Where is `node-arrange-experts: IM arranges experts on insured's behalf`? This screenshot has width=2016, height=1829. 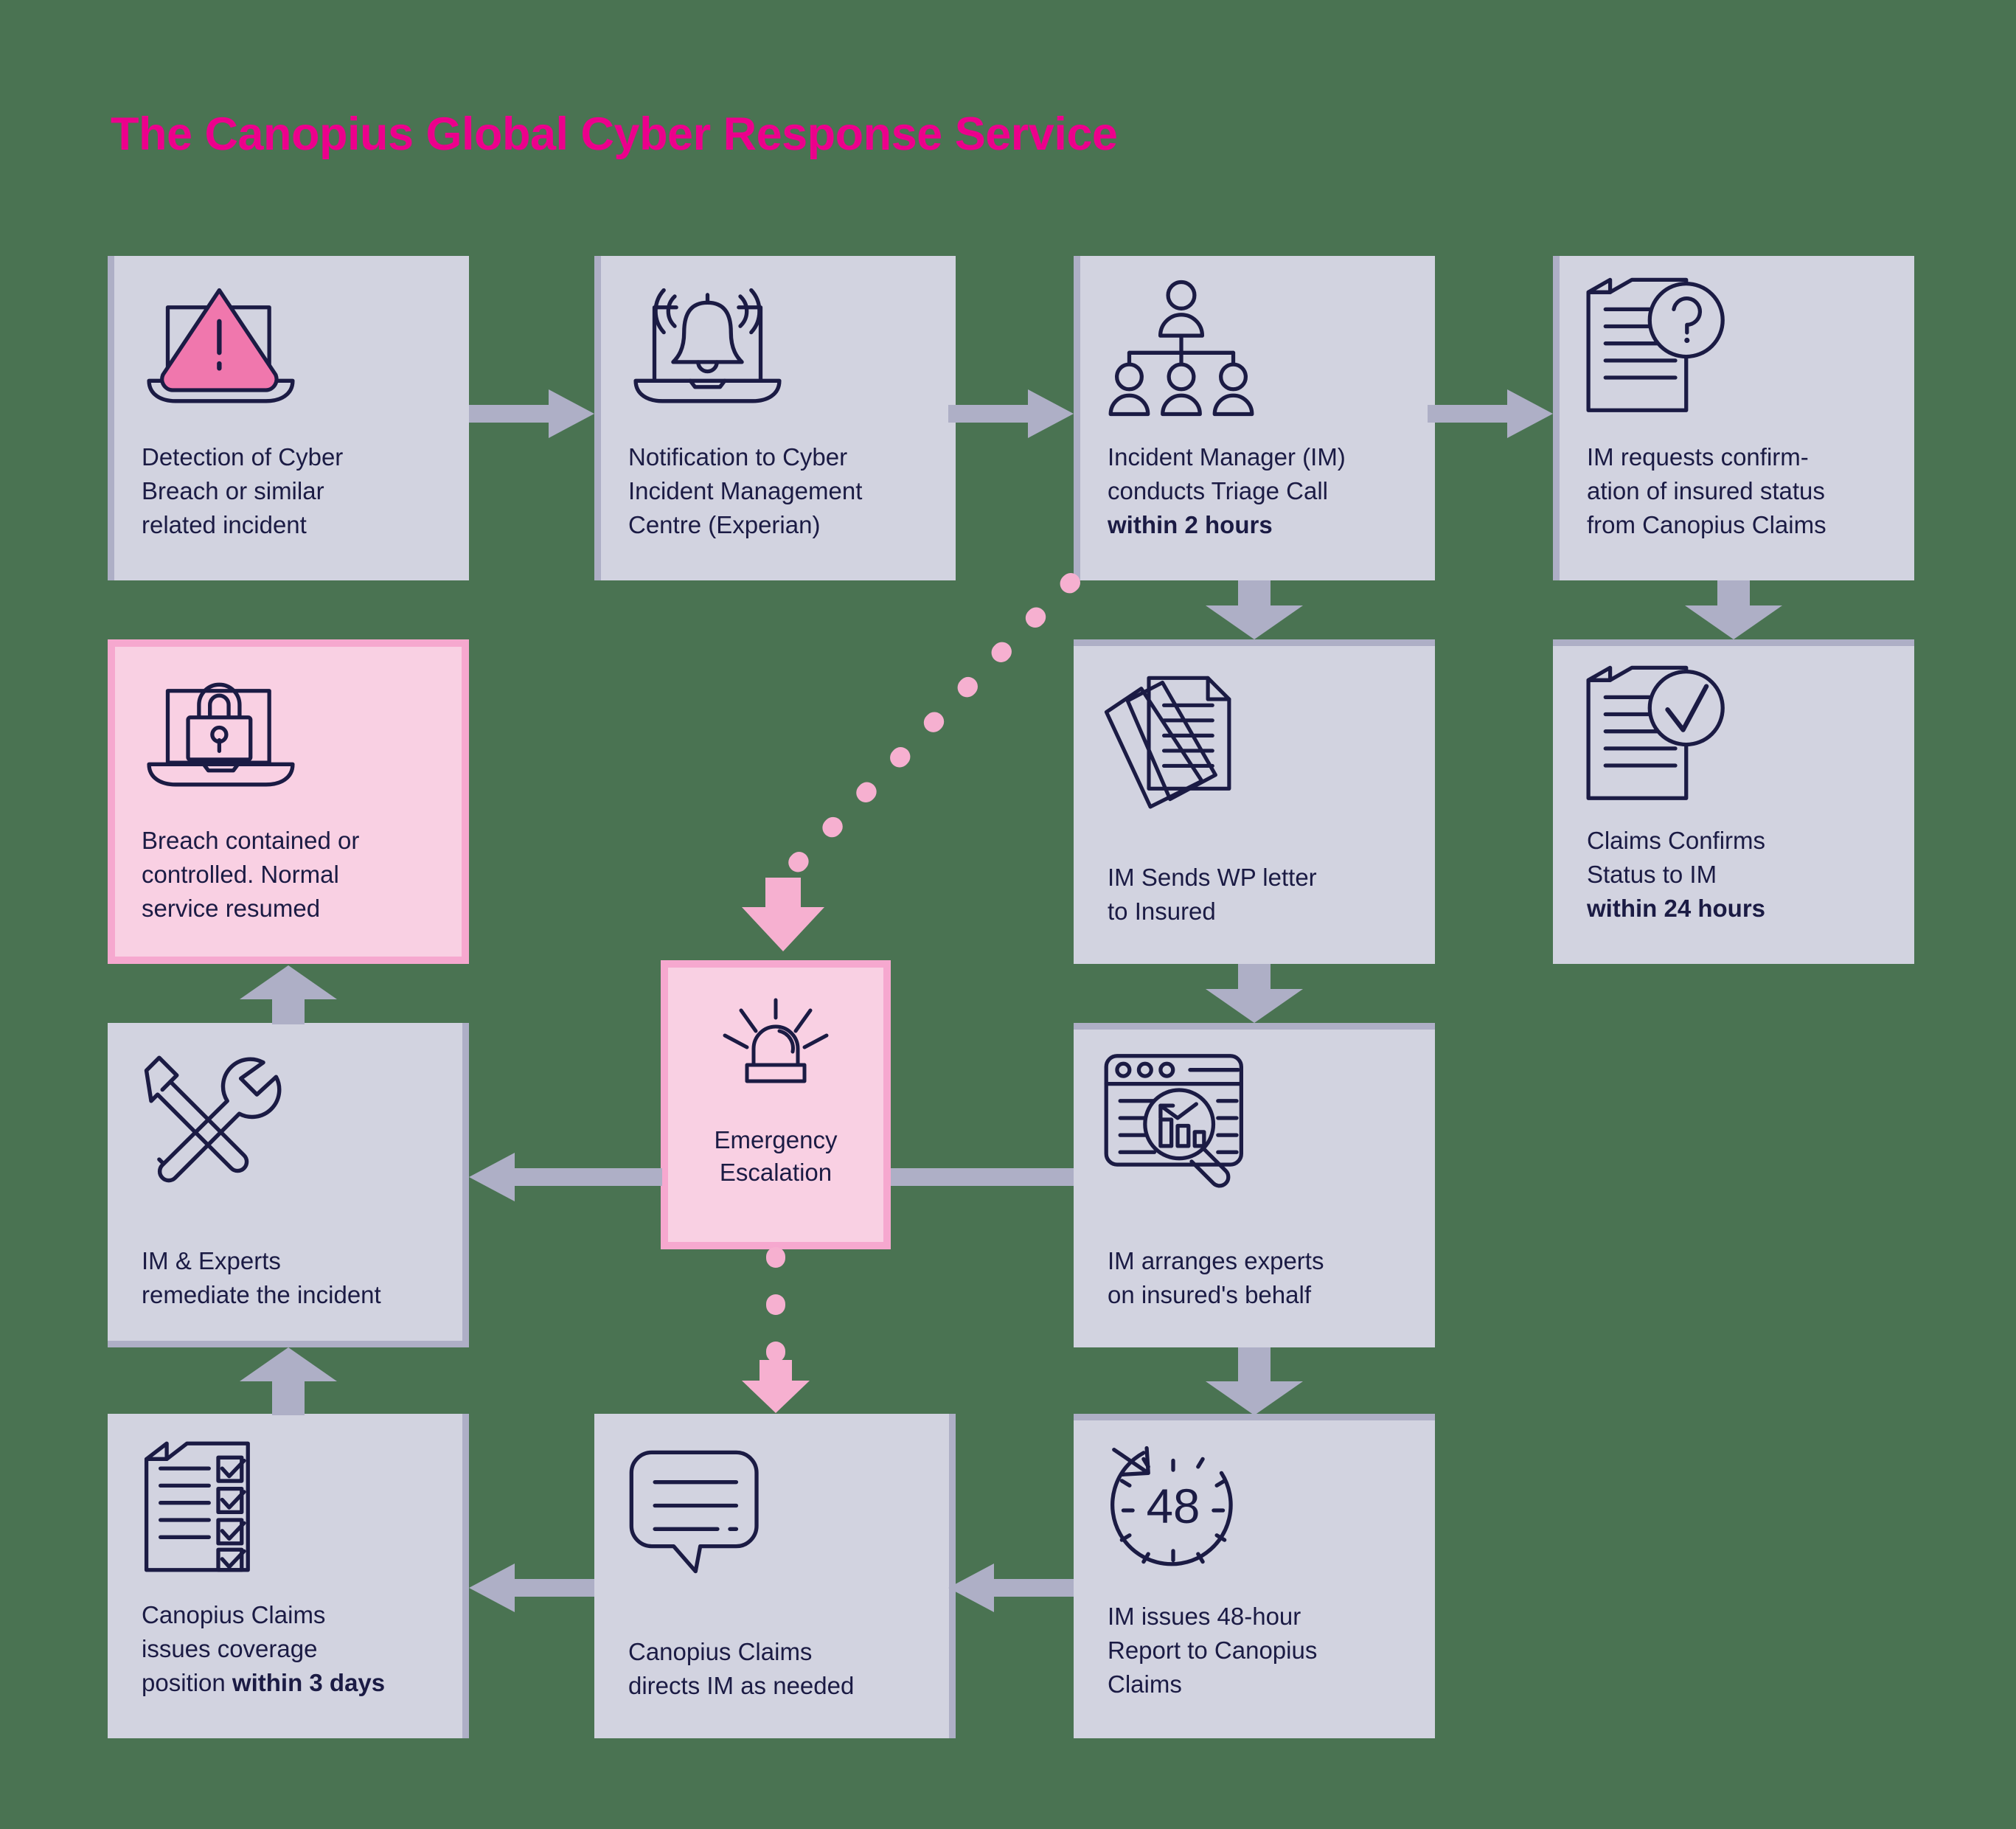 node-arrange-experts: IM arranges experts on insured's behalf is located at coordinates (1255, 1185).